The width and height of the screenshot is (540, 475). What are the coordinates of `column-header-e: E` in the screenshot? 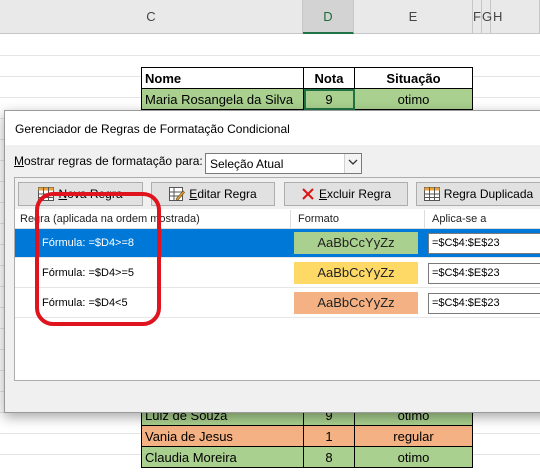 It's located at (413, 17).